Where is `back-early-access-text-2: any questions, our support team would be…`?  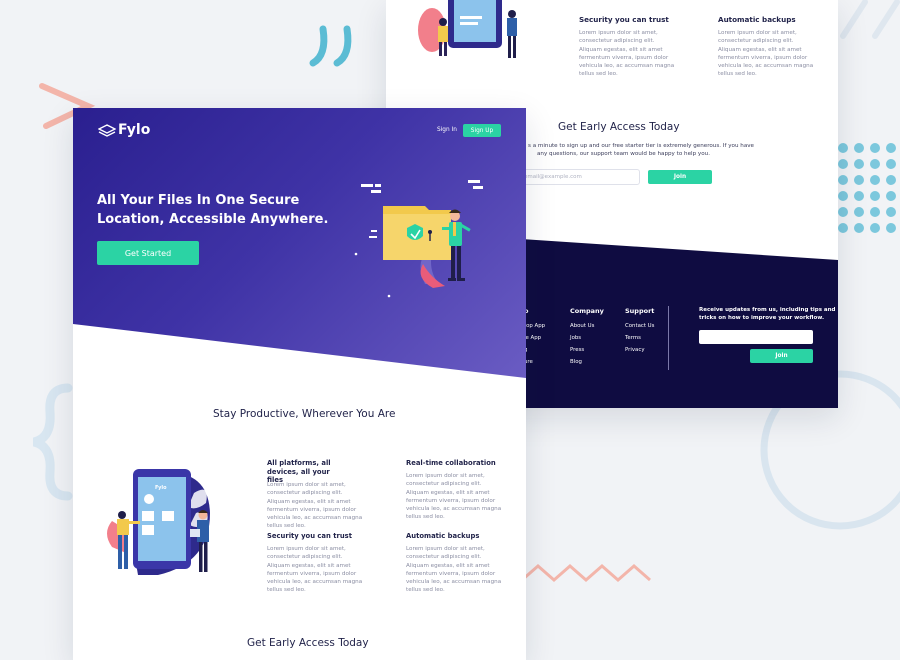 back-early-access-text-2: any questions, our support team would be… is located at coordinates (623, 154).